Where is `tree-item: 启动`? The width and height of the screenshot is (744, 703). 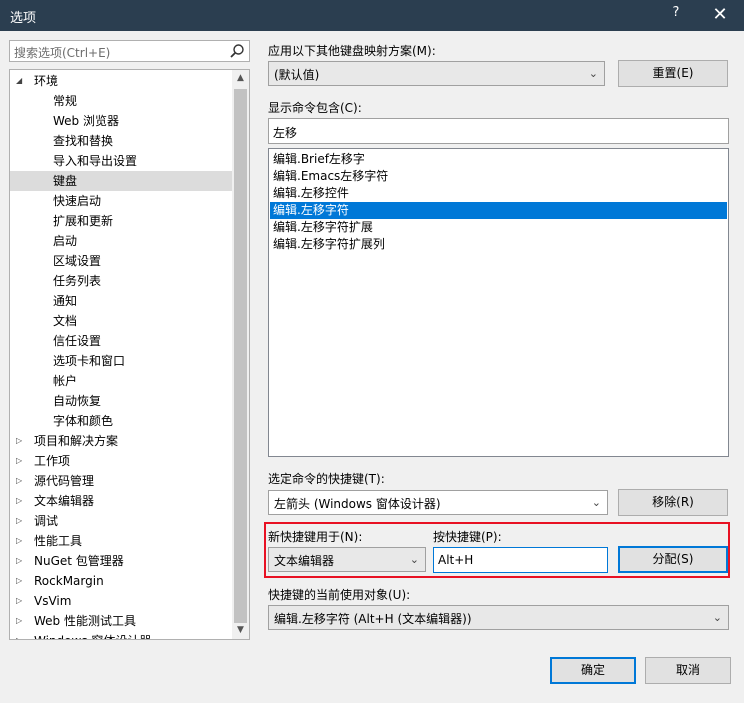
tree-item: 启动 is located at coordinates (121, 241).